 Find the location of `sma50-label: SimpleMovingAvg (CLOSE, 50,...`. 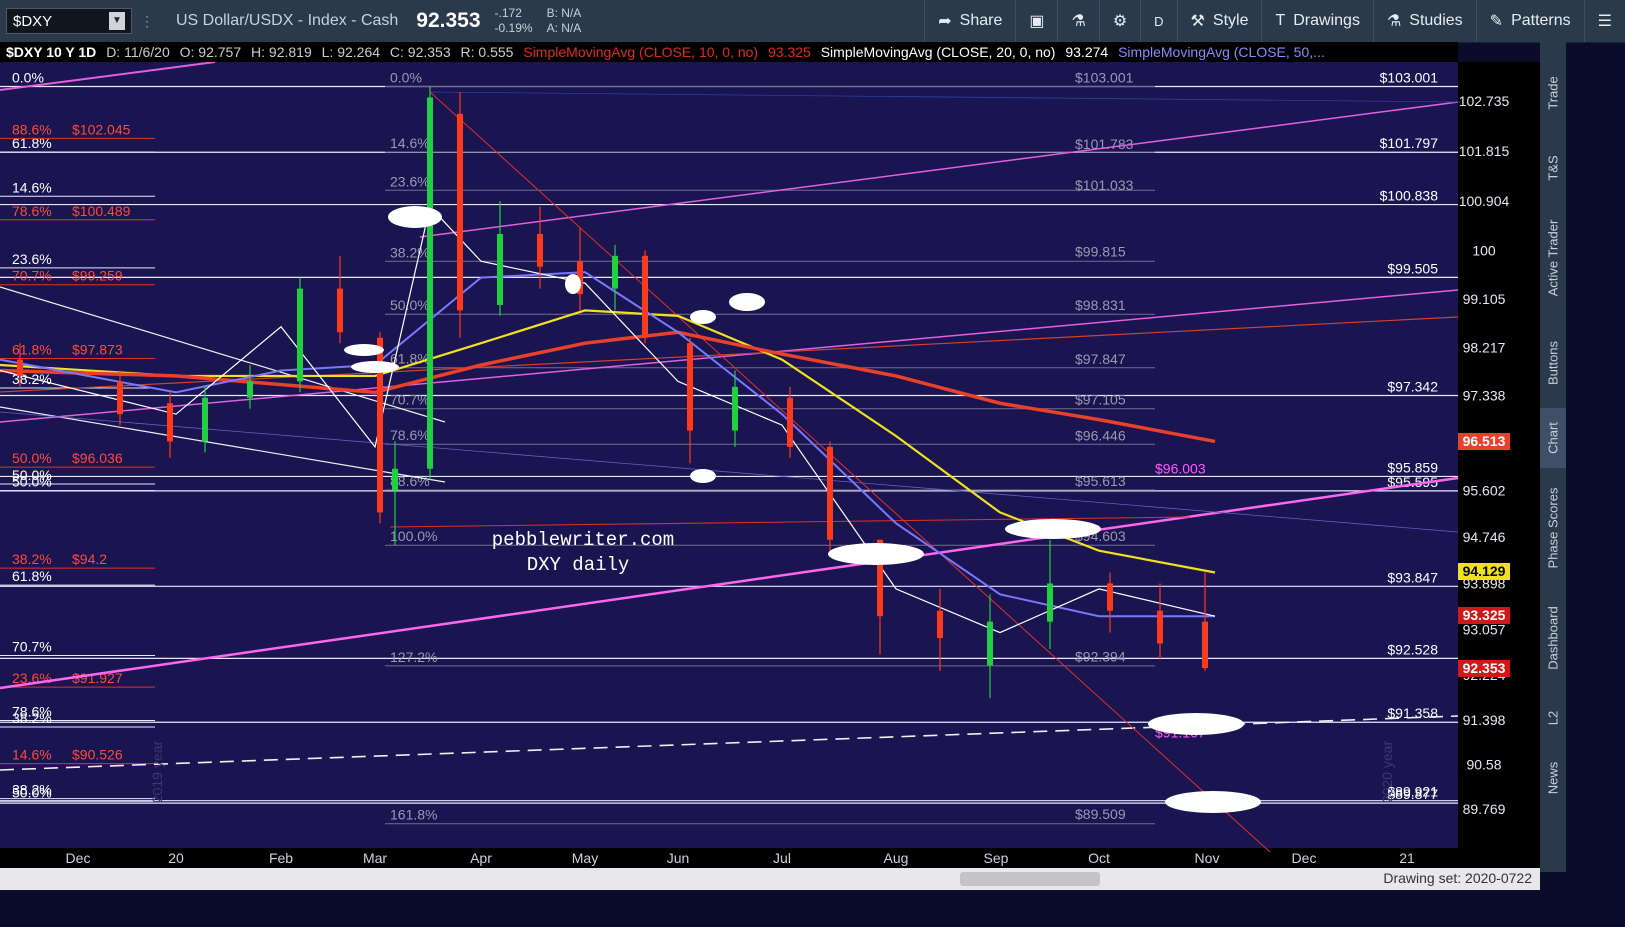

sma50-label: SimpleMovingAvg (CLOSE, 50,... is located at coordinates (1221, 52).